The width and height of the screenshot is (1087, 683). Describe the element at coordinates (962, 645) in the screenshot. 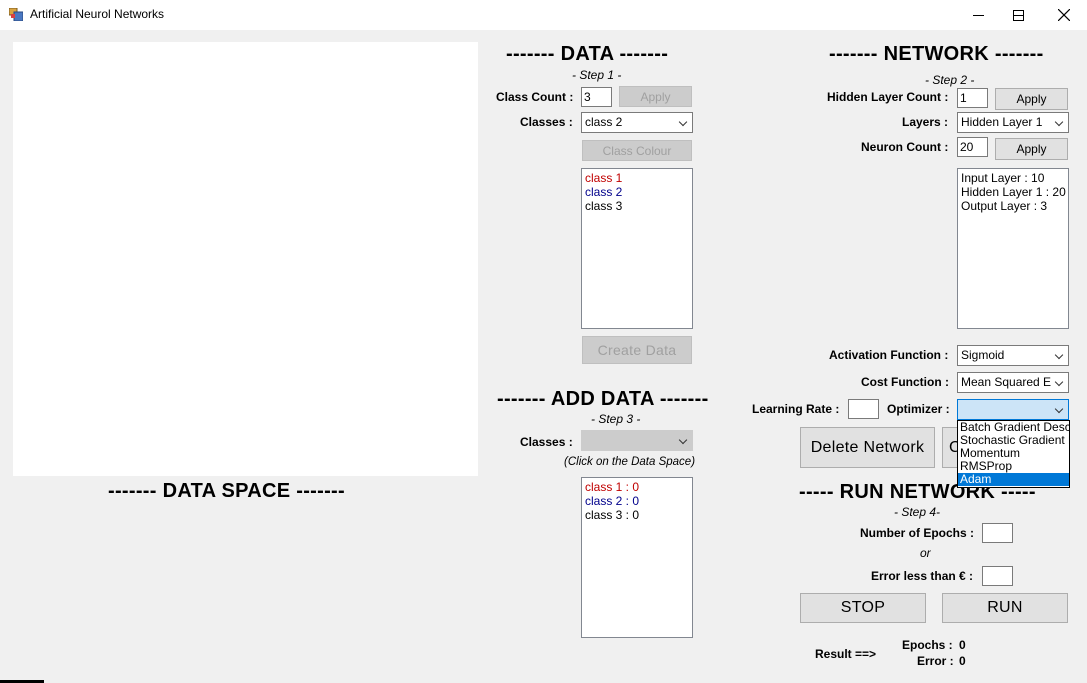

I see `epochs-result-value: 0` at that location.